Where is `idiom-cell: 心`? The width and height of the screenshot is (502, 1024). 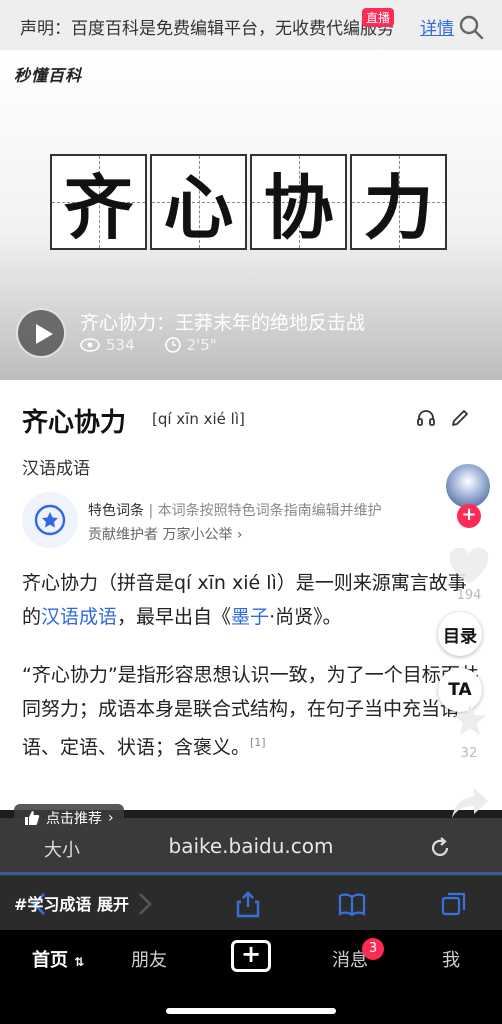 idiom-cell: 心 is located at coordinates (198, 202).